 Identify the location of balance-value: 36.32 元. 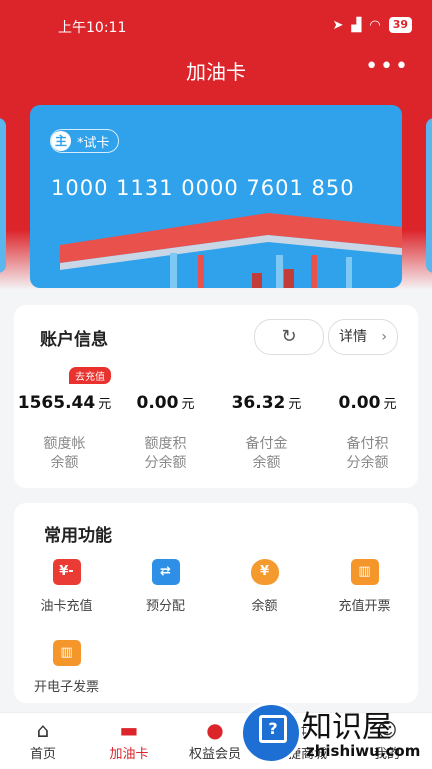
(266, 403).